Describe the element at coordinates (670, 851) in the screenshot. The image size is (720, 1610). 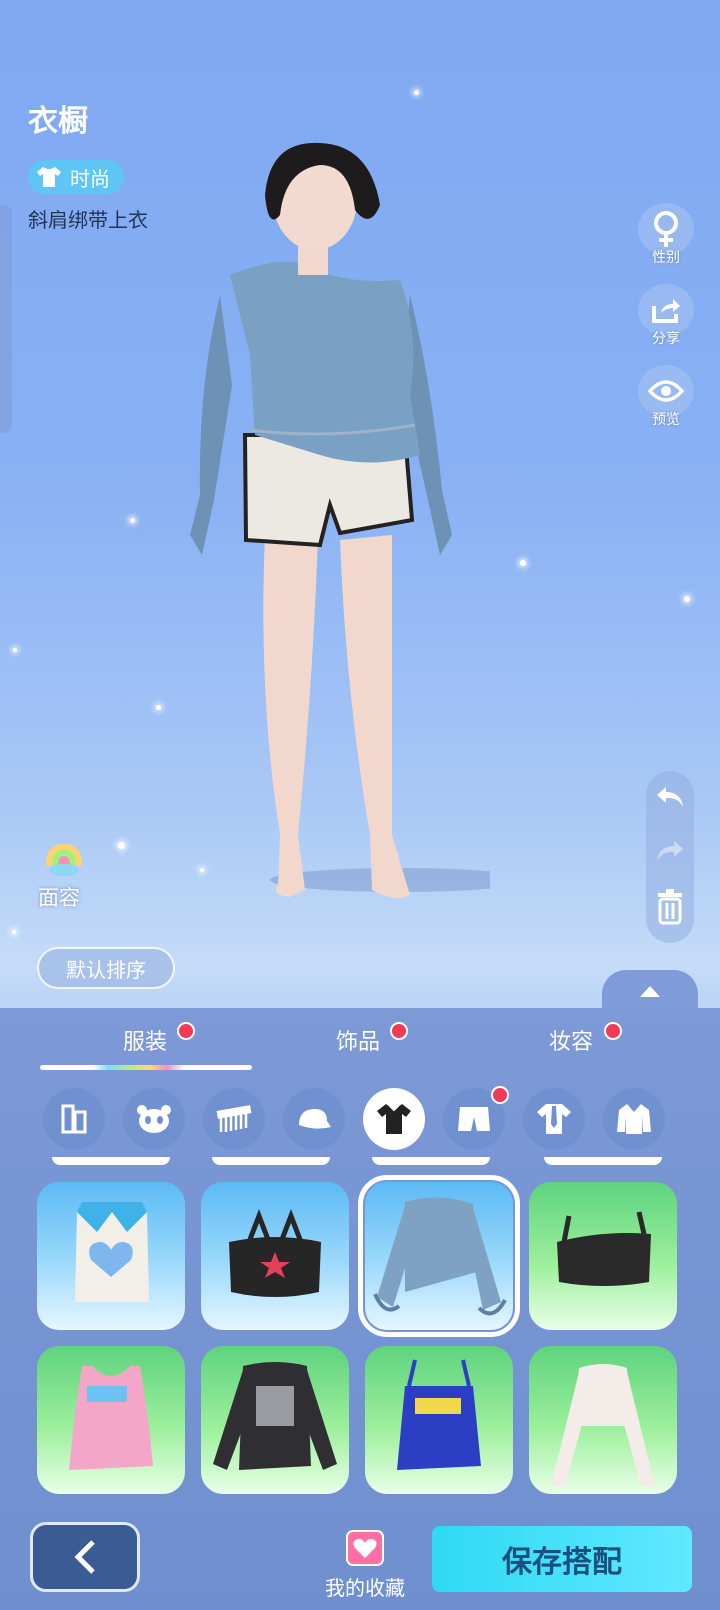
I see `redo-icon` at that location.